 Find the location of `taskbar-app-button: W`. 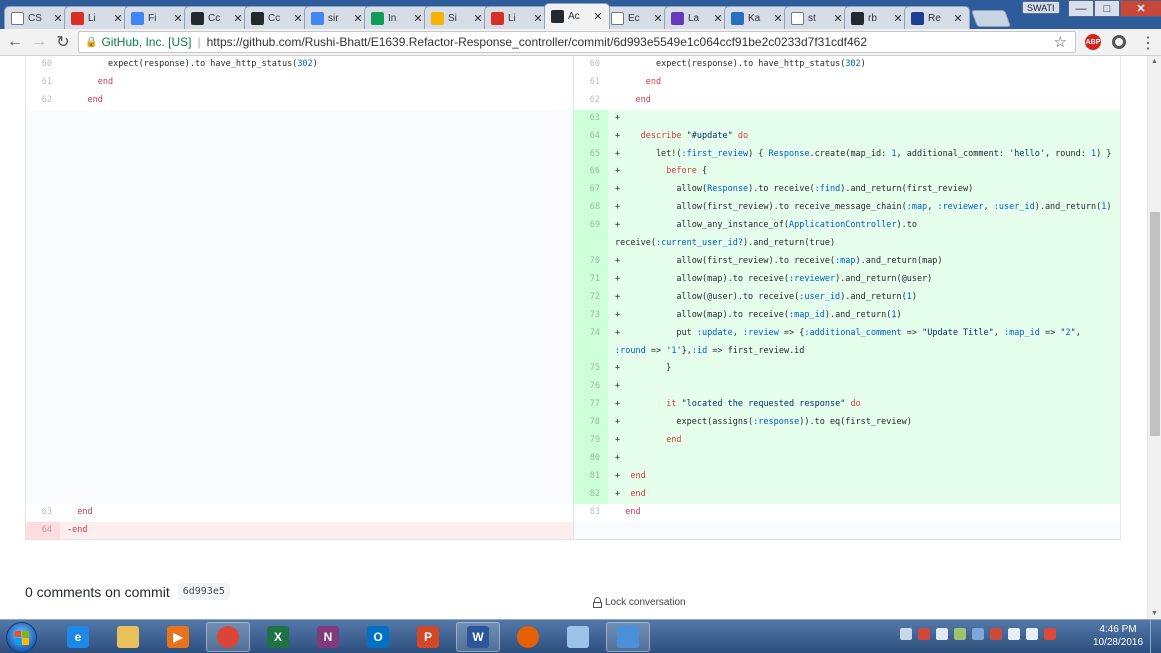

taskbar-app-button: W is located at coordinates (478, 637).